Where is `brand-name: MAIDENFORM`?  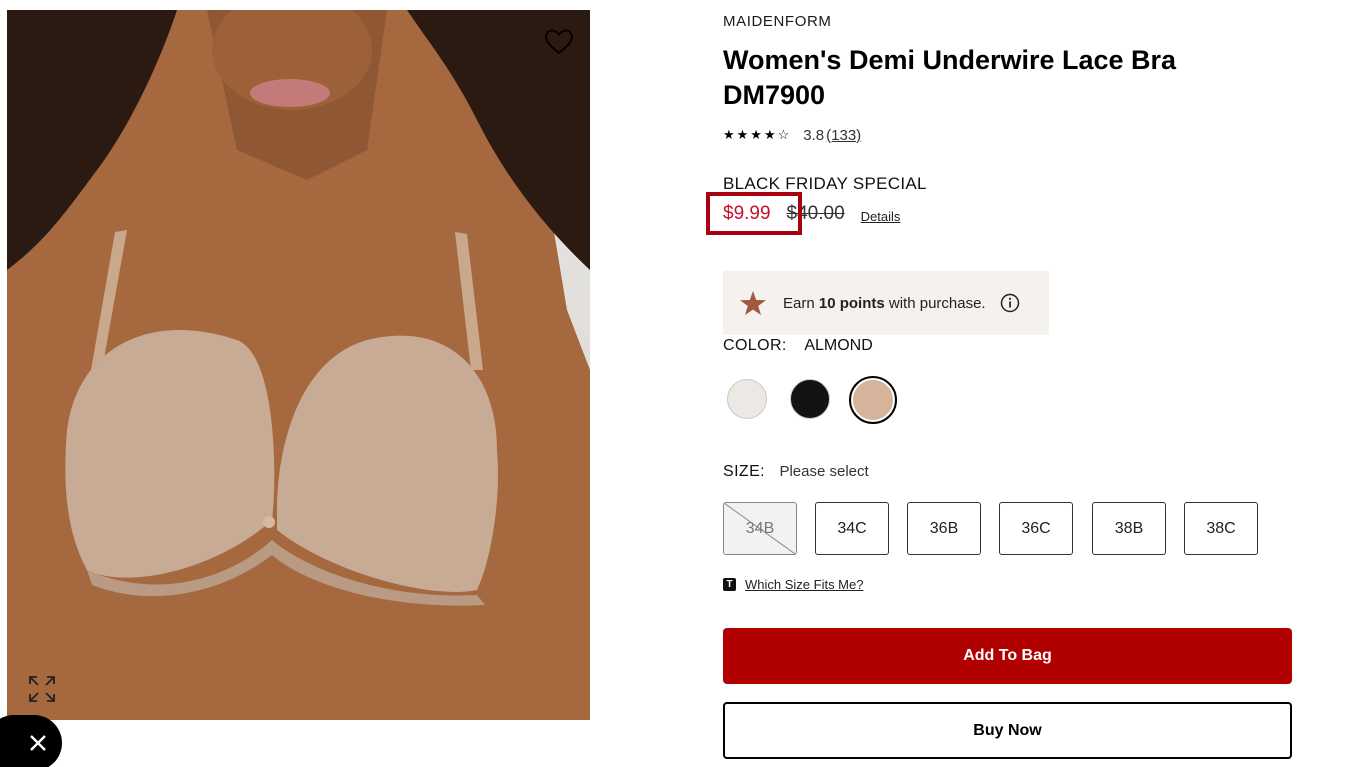 brand-name: MAIDENFORM is located at coordinates (777, 21).